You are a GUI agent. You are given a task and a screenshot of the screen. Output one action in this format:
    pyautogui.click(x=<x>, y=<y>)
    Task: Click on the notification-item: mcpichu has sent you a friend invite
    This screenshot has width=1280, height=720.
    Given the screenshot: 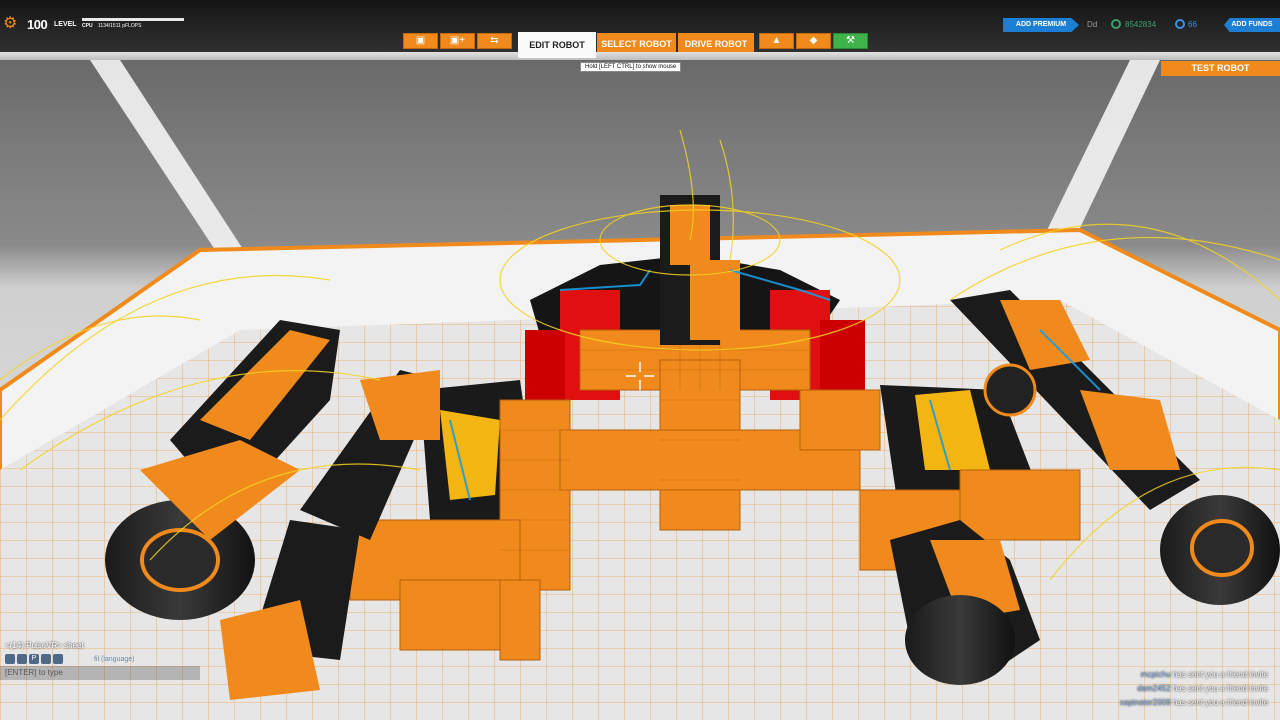 What is the action you would take?
    pyautogui.click(x=1204, y=674)
    